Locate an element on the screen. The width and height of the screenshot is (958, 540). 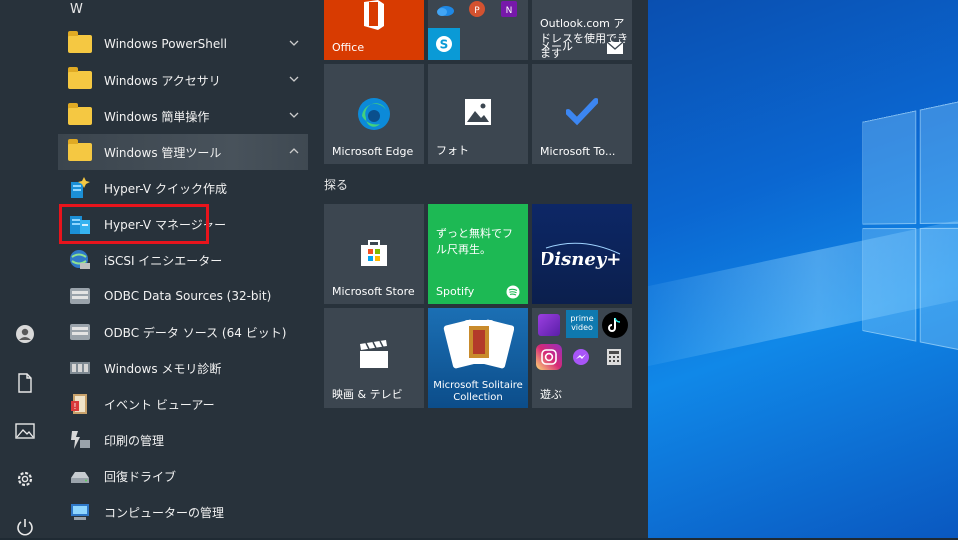
mail-envelope-icon is located at coordinates (615, 47).